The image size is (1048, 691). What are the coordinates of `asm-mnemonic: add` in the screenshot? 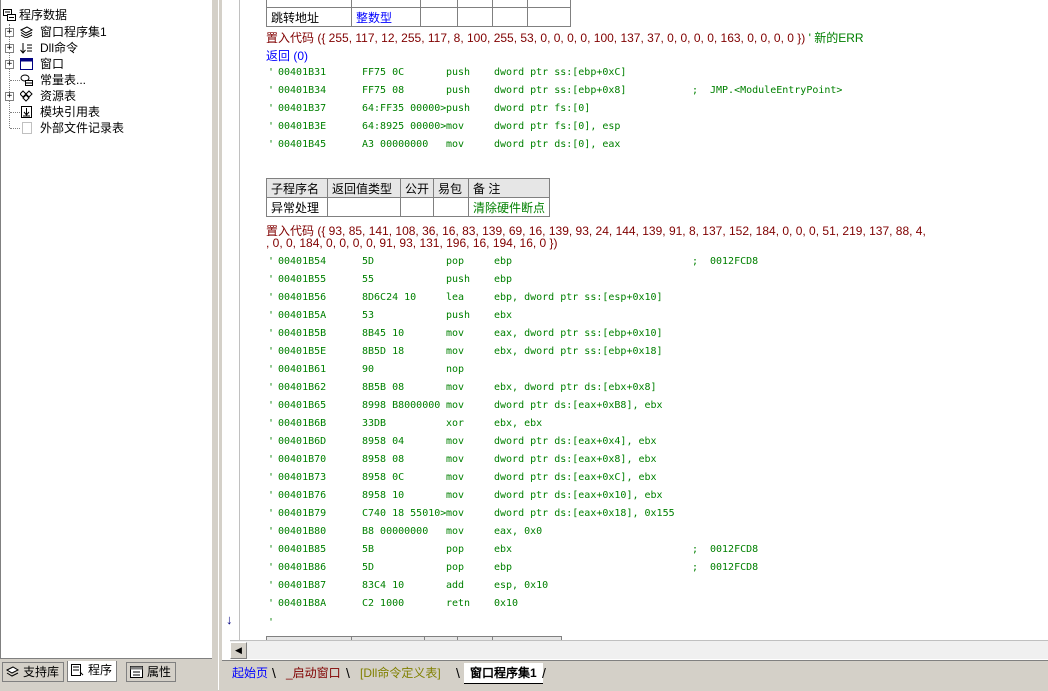 It's located at (455, 585).